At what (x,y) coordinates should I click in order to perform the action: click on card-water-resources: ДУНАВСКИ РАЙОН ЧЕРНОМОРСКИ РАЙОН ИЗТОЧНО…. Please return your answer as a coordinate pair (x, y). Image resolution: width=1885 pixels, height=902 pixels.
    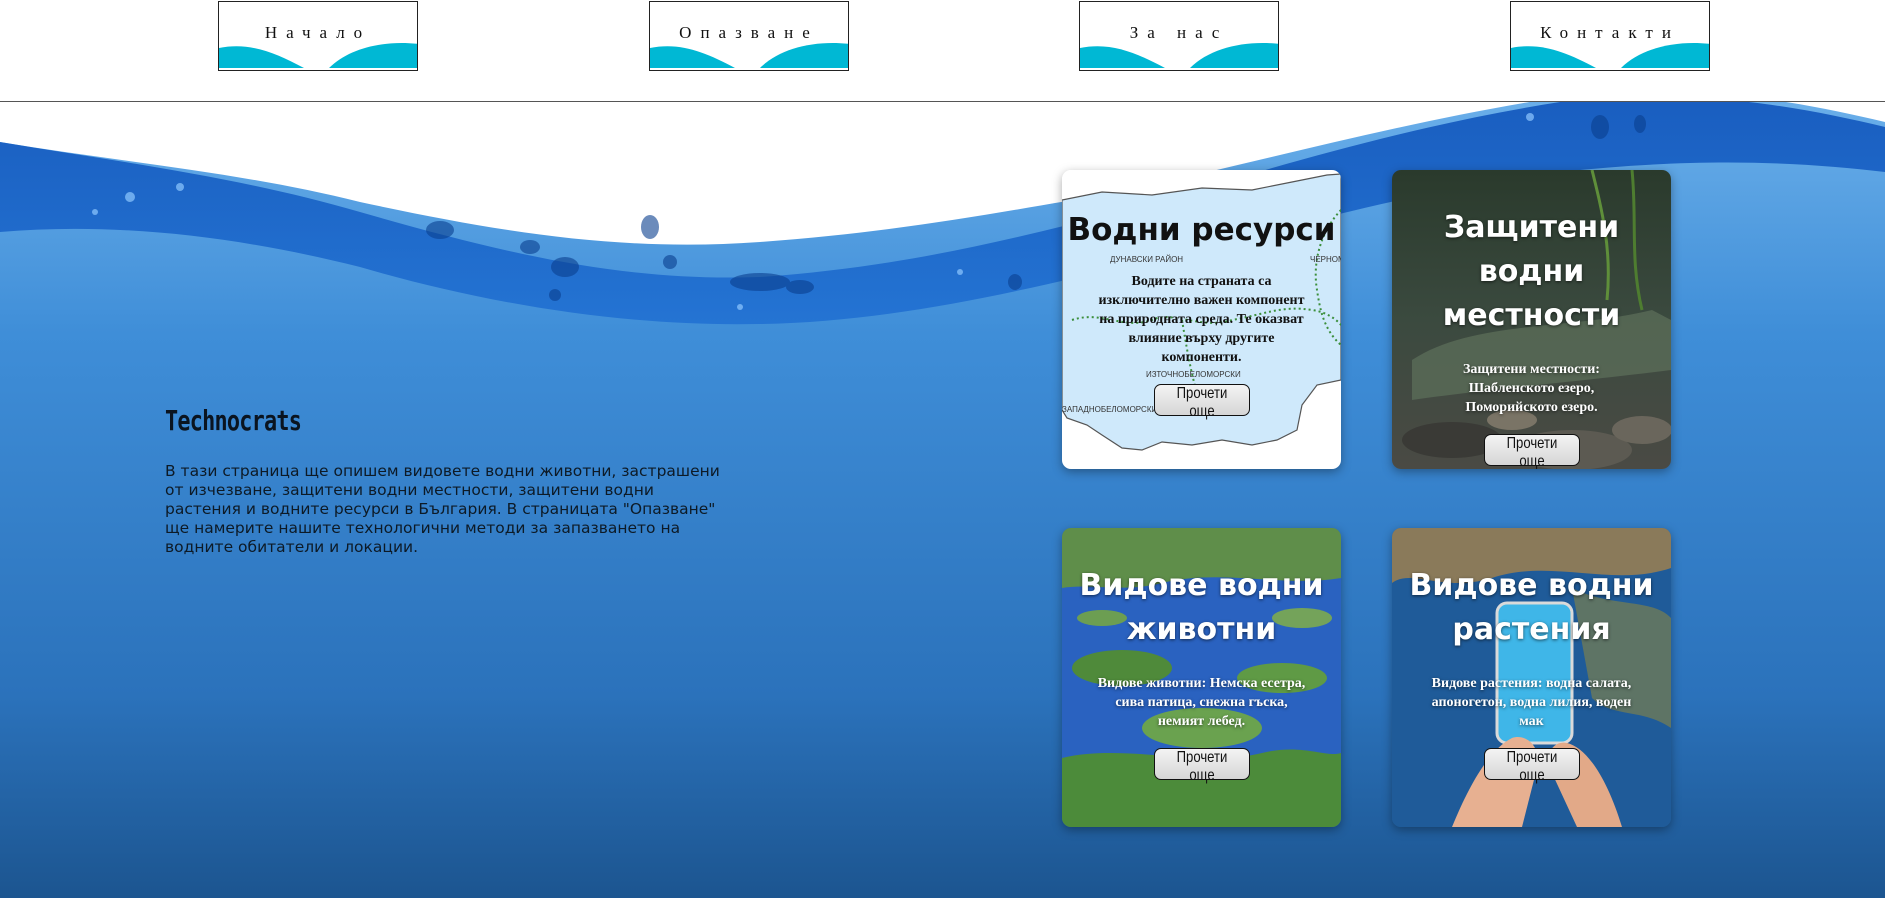
    Looking at the image, I should click on (1201, 319).